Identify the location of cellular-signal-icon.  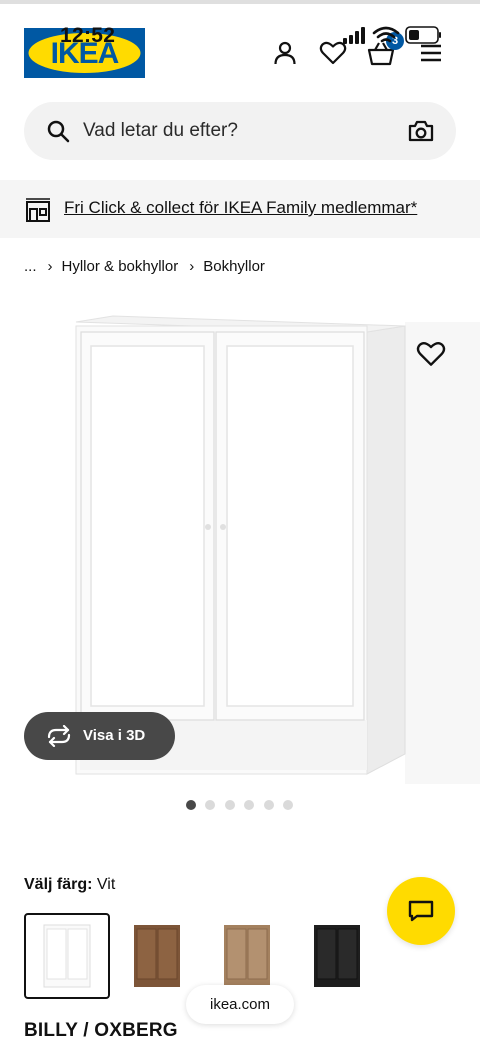
(354, 35).